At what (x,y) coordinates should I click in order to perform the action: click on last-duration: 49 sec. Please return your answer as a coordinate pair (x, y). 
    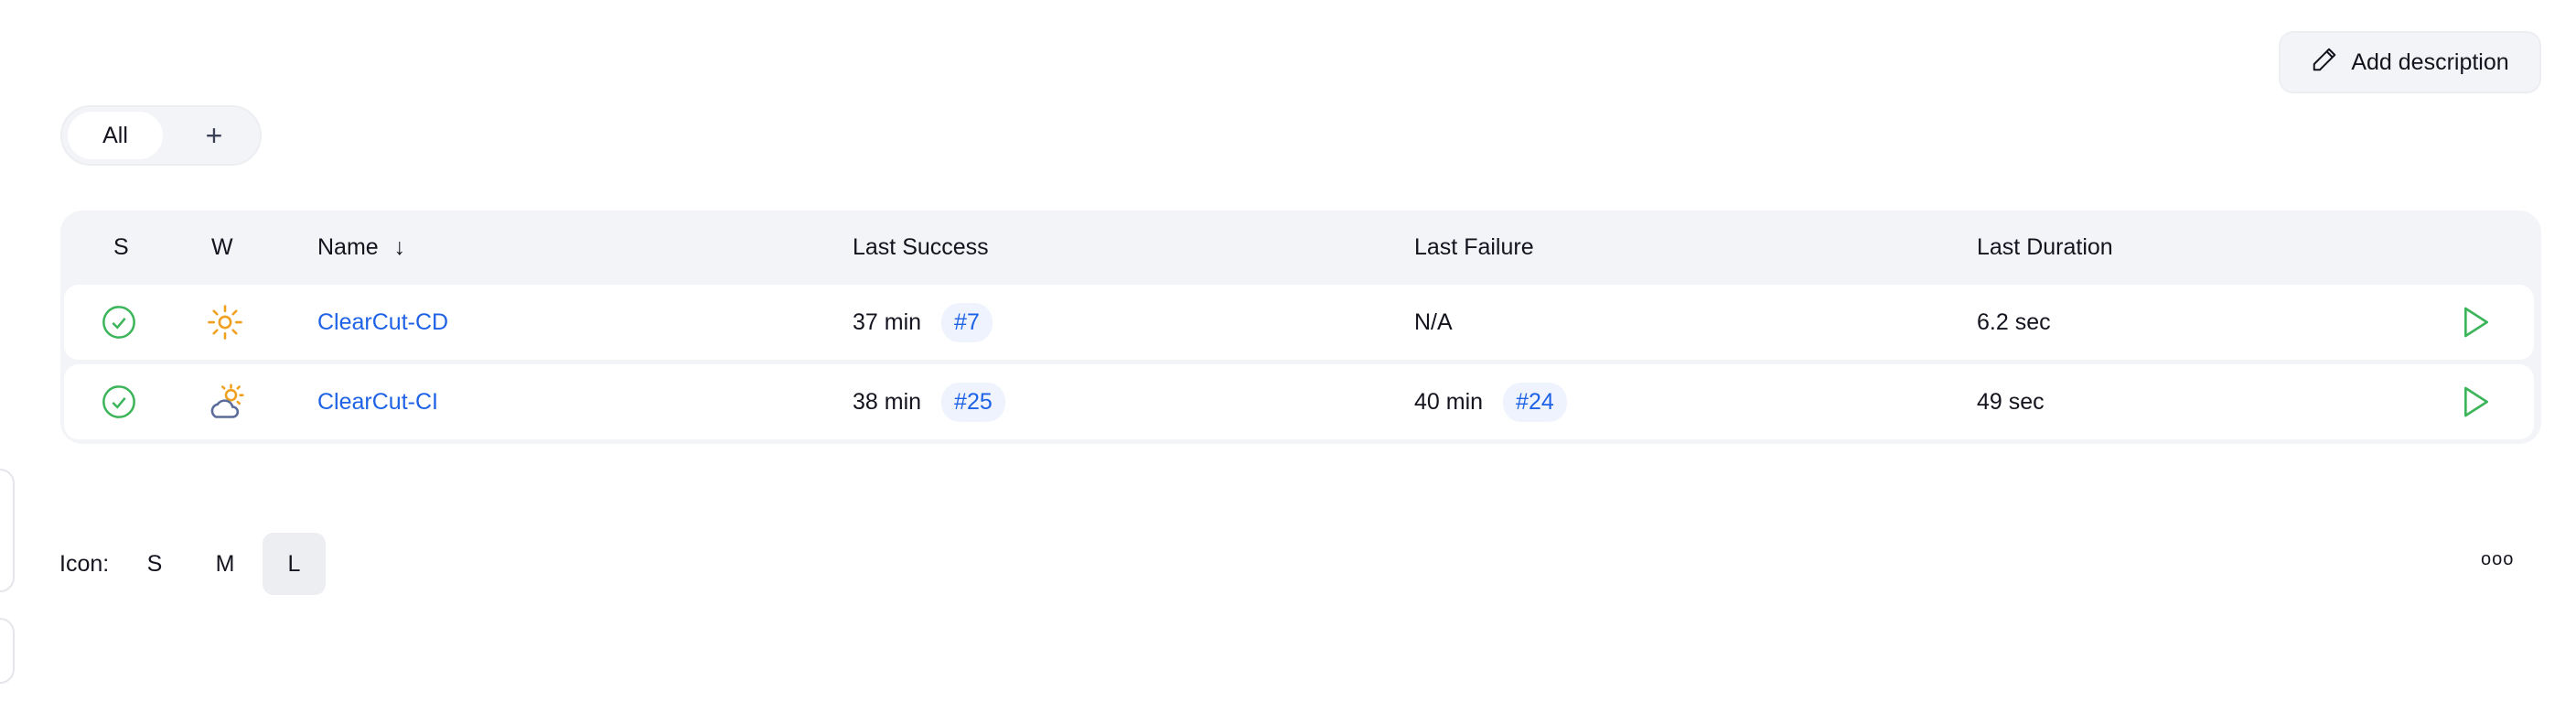
    Looking at the image, I should click on (2011, 402).